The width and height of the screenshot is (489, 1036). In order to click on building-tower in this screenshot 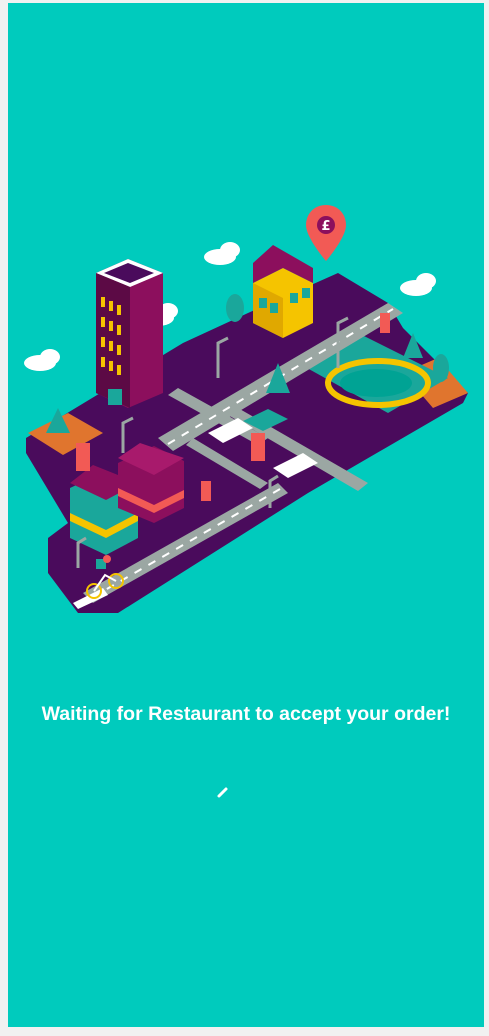, I will do `click(129, 333)`.